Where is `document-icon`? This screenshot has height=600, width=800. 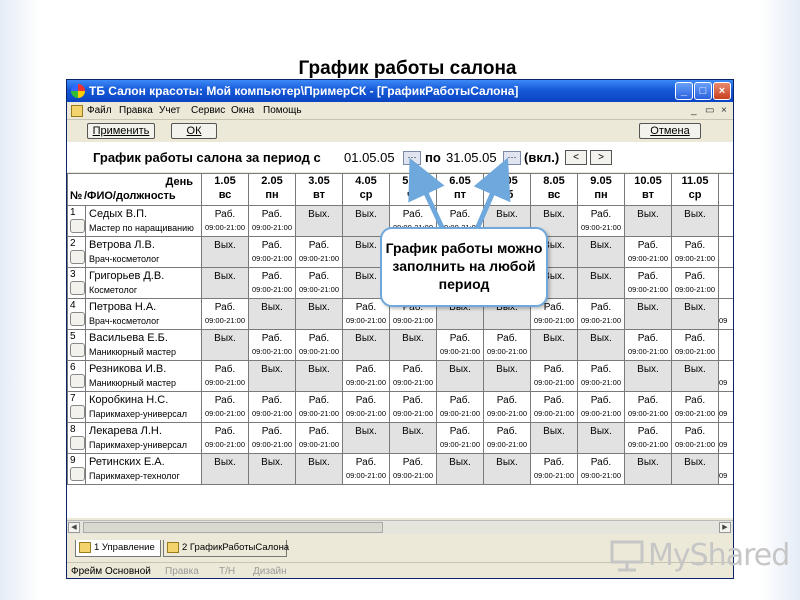 document-icon is located at coordinates (77, 111).